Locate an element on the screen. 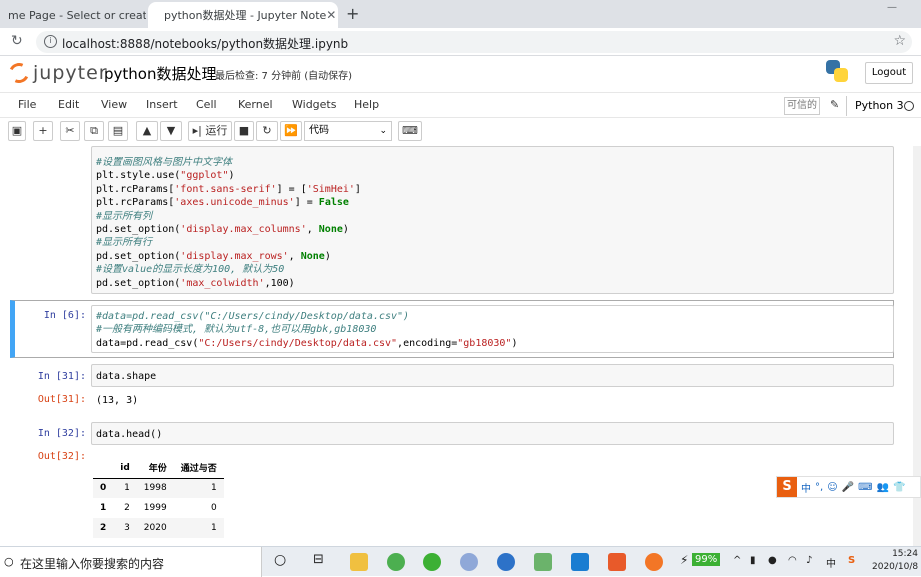 This screenshot has width=921, height=577. edit-pencil-icon: ✎ is located at coordinates (834, 104).